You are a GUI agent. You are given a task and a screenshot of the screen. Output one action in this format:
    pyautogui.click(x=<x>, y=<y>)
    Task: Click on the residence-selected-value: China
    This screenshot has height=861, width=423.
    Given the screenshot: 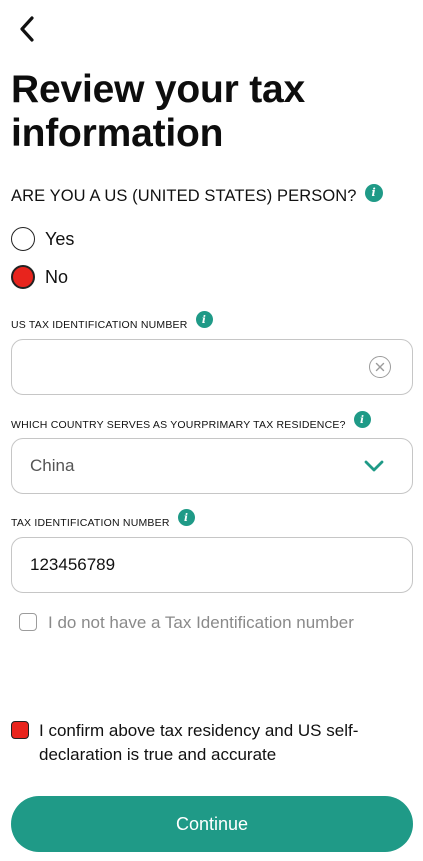 What is the action you would take?
    pyautogui.click(x=52, y=465)
    